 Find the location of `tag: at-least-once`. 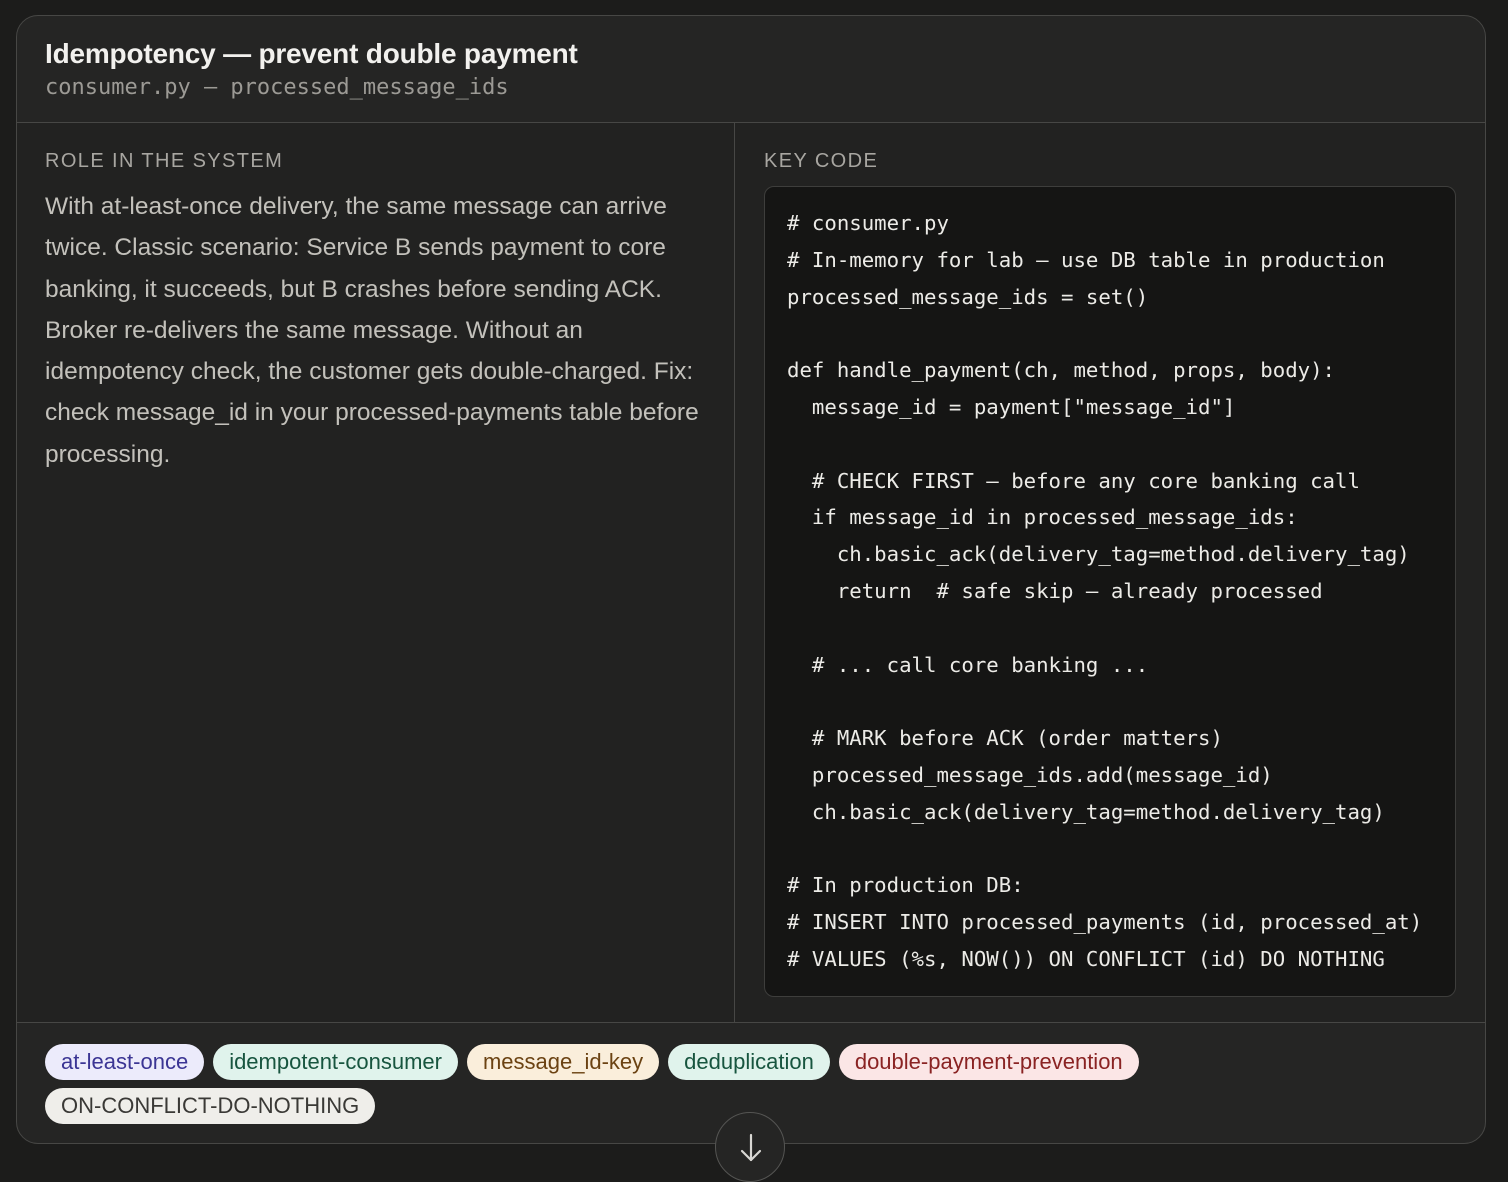

tag: at-least-once is located at coordinates (125, 1062).